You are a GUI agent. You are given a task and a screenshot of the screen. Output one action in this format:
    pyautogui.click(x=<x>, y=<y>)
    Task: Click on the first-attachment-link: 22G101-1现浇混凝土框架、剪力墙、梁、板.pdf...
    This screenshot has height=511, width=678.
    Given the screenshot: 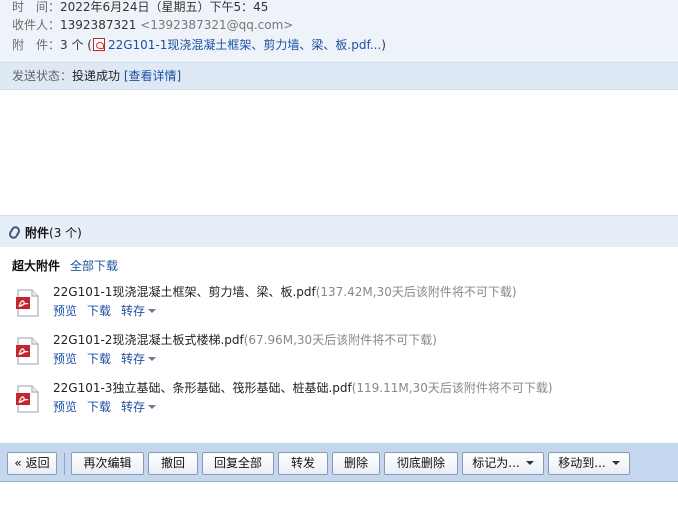 What is the action you would take?
    pyautogui.click(x=244, y=45)
    